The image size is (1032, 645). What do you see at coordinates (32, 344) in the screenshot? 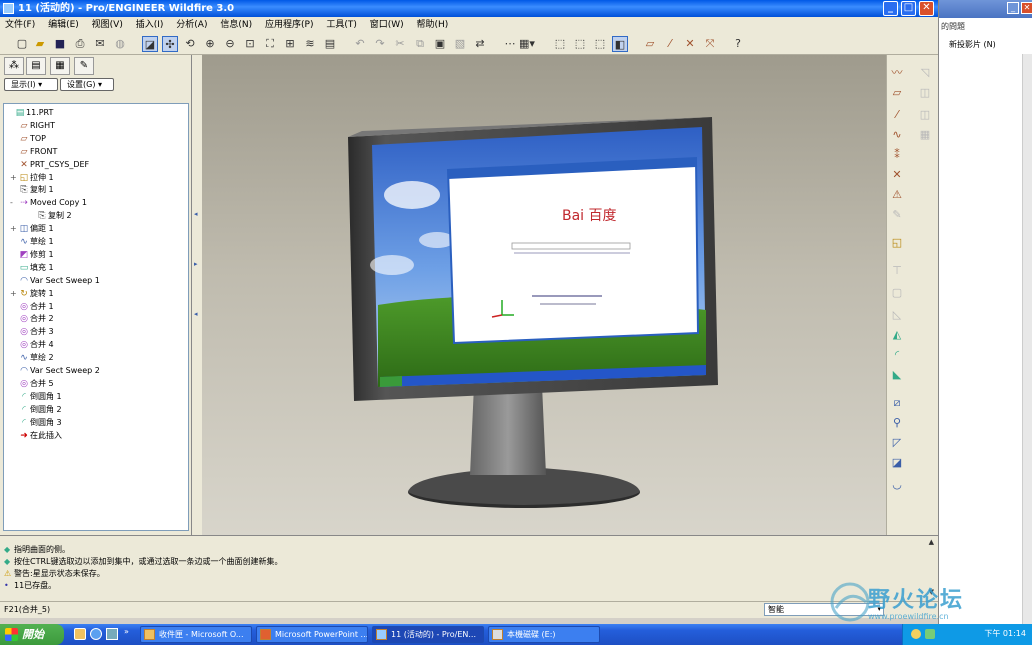
I see `tree-item: ◎ 合并 4` at bounding box center [32, 344].